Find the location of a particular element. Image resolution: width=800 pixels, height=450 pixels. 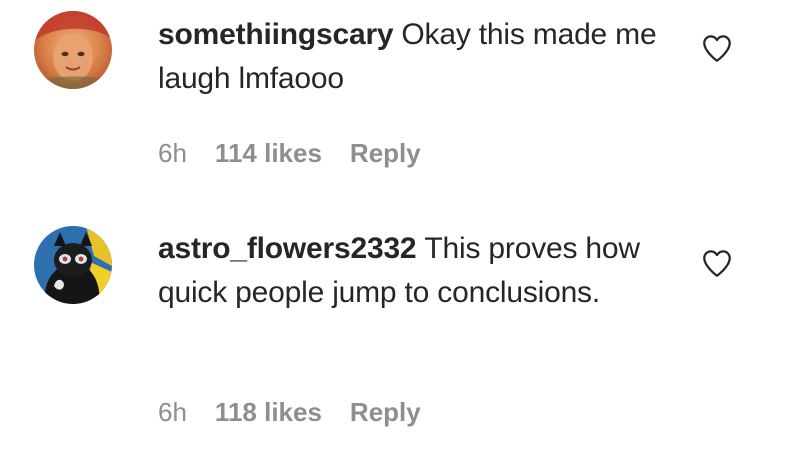

comment-username: astro_flowers2332 is located at coordinates (287, 248).